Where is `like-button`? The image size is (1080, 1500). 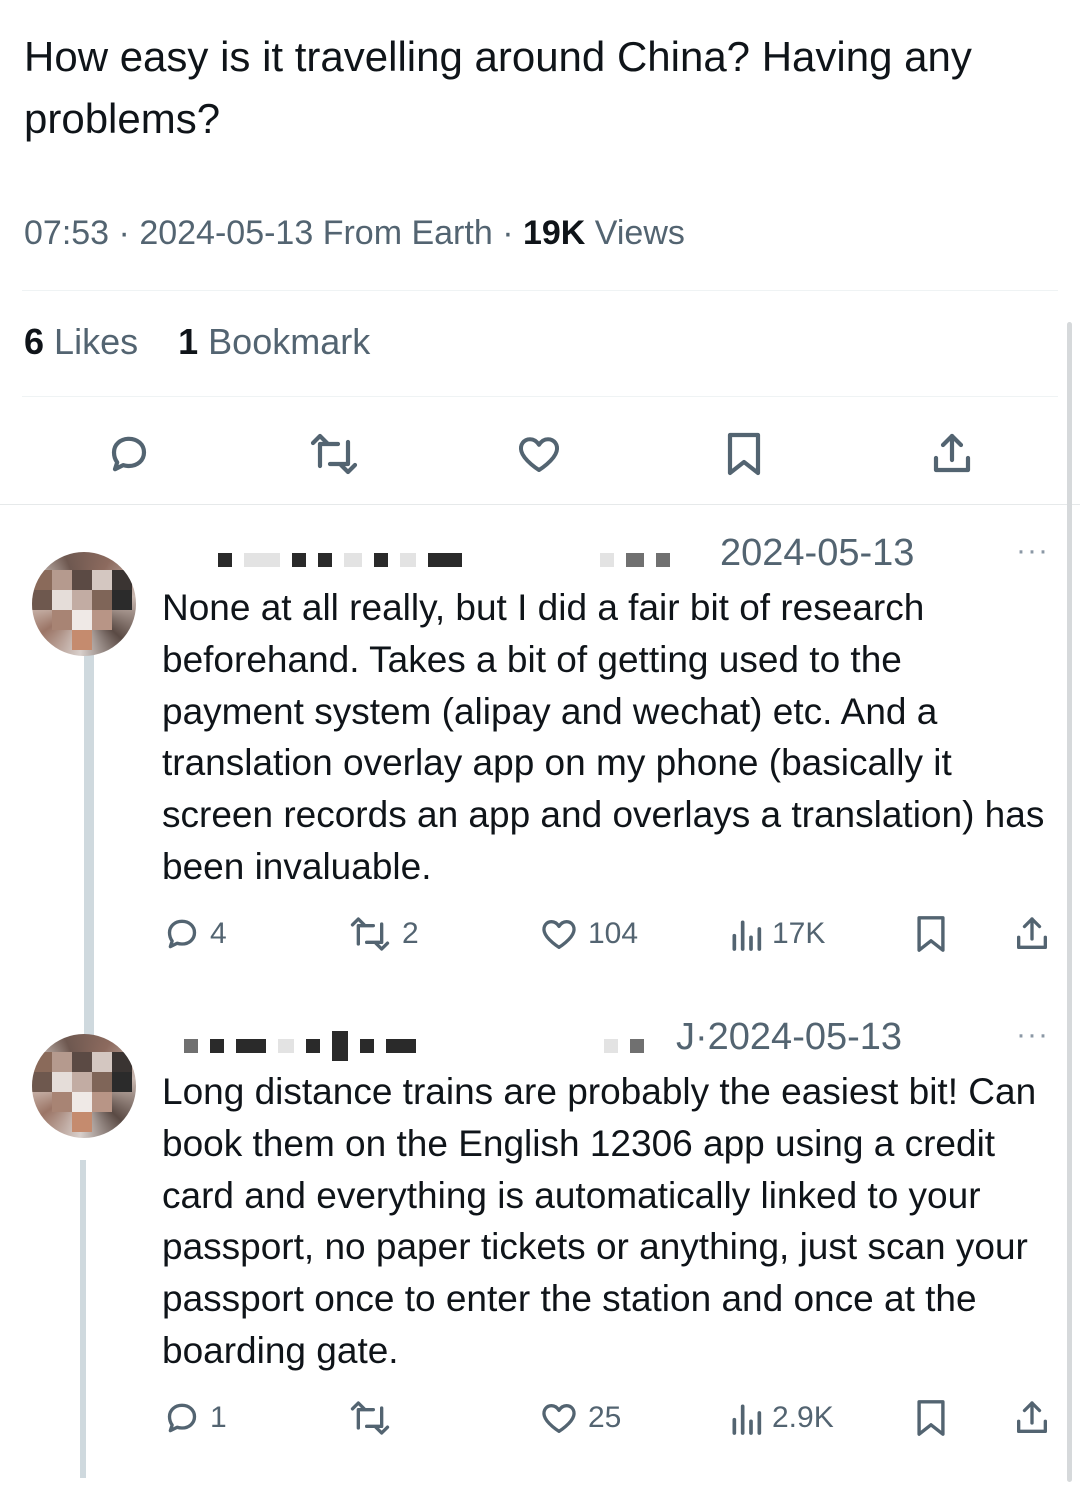
like-button is located at coordinates (539, 454).